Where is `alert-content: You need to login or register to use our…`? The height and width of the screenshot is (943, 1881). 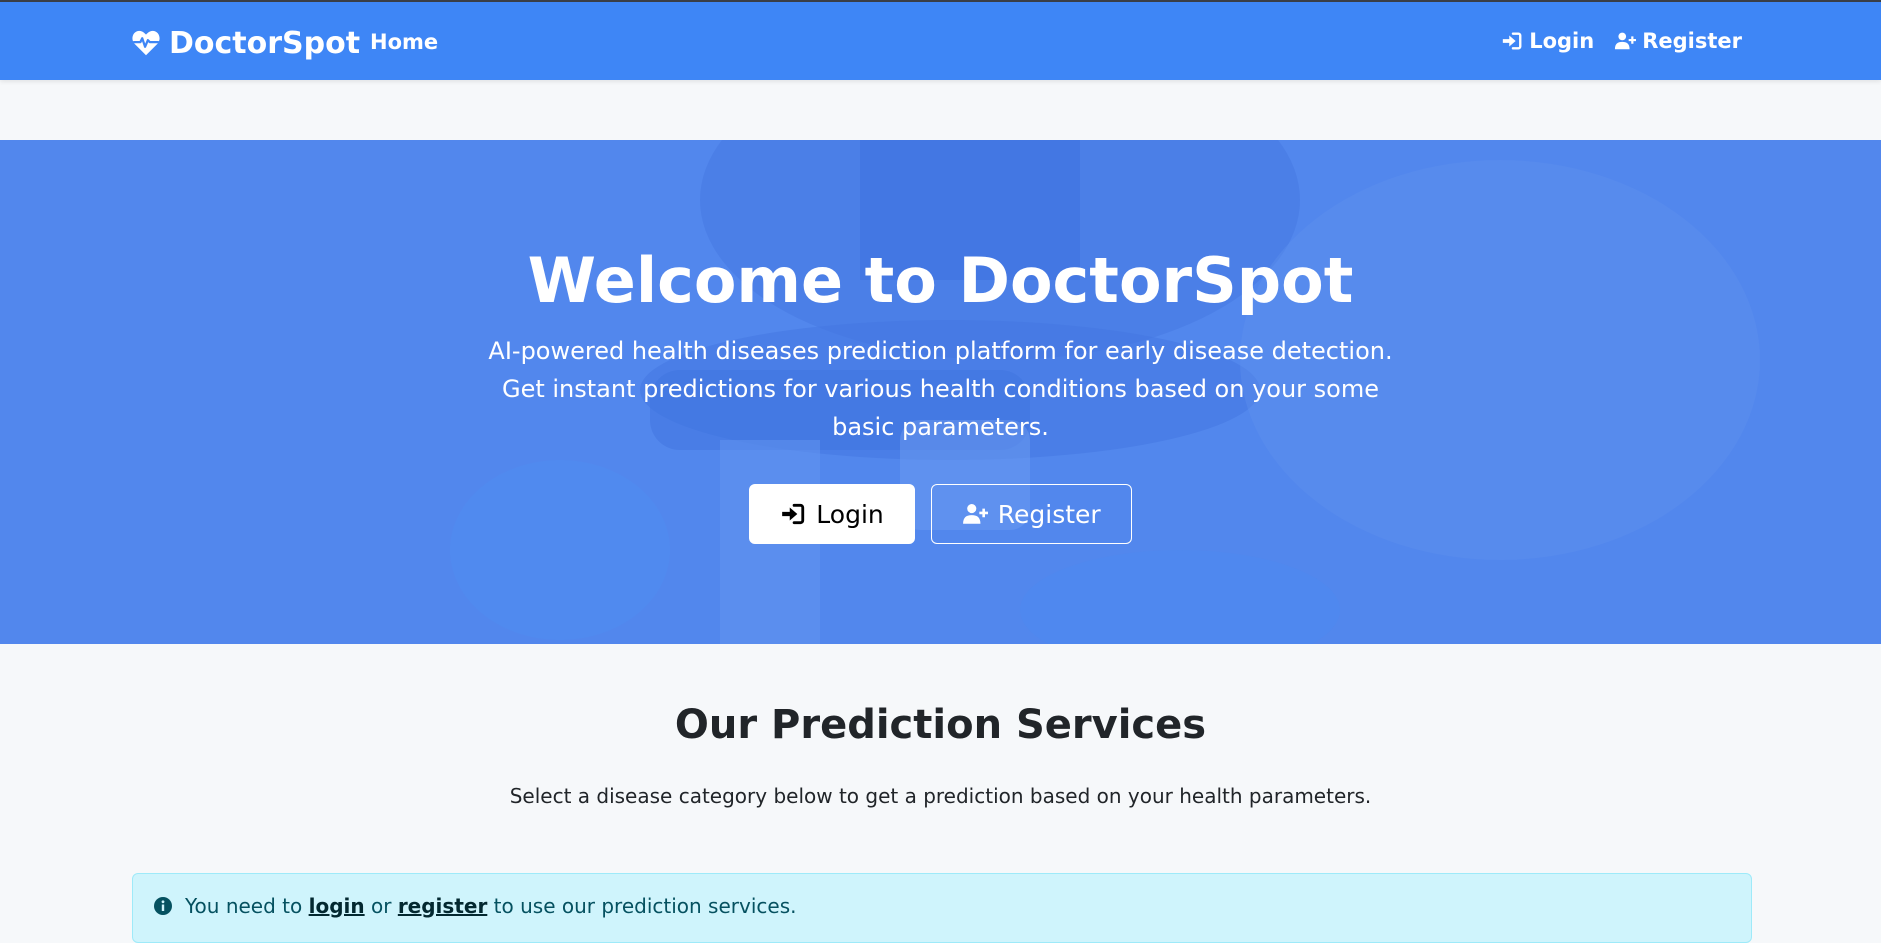 alert-content: You need to login or register to use our… is located at coordinates (474, 906).